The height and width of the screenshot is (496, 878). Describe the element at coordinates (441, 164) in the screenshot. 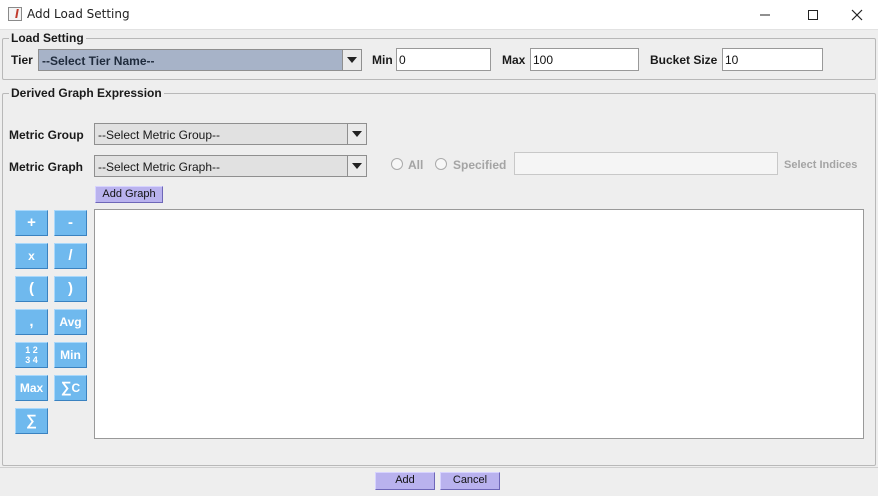

I see `specified-radio` at that location.